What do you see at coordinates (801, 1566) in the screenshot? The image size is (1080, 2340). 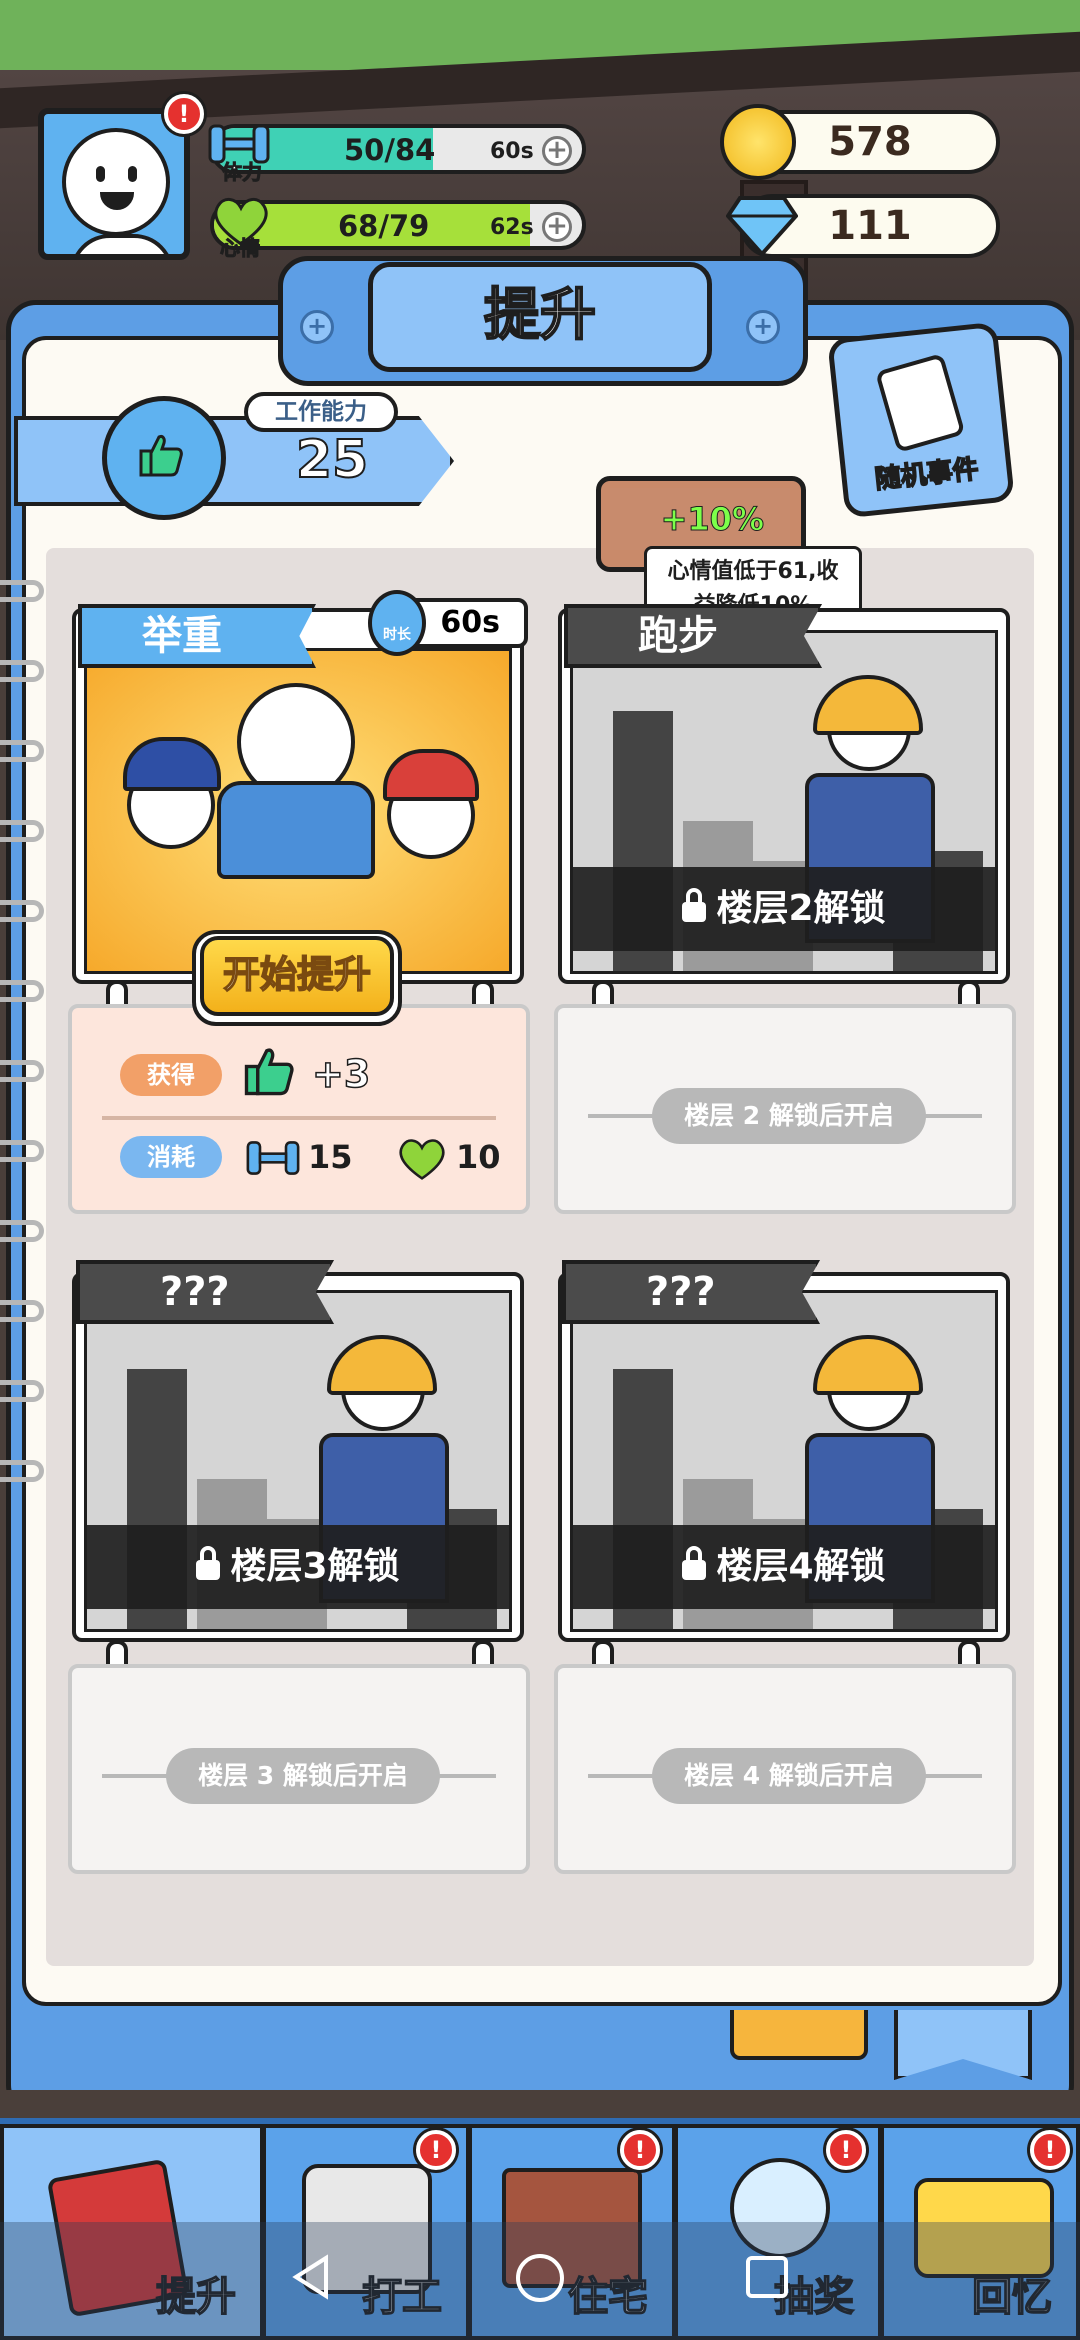 I see `lock-text: 楼层4解锁` at bounding box center [801, 1566].